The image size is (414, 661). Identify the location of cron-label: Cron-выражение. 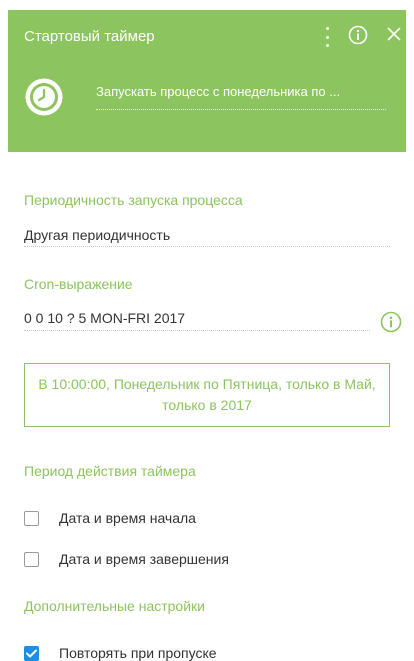
(78, 284).